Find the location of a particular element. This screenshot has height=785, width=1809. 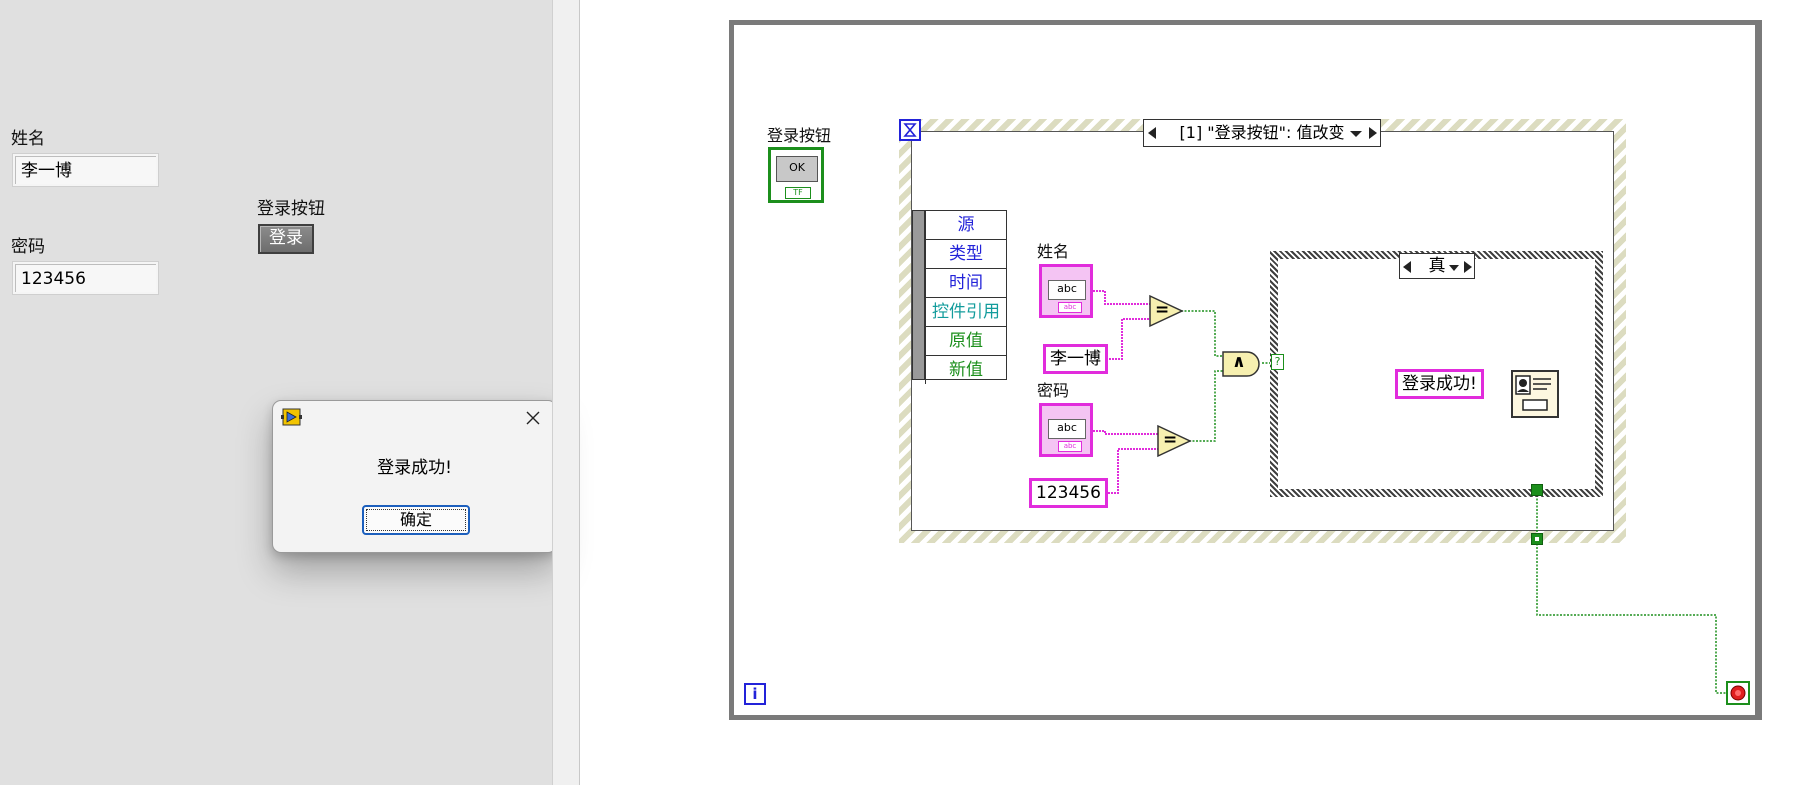

case-selector-terminal: ? is located at coordinates (1277, 362).